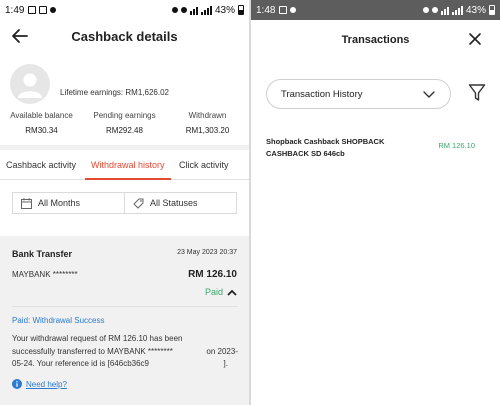  I want to click on status-heading: Paid: Withdrawal Success, so click(58, 320).